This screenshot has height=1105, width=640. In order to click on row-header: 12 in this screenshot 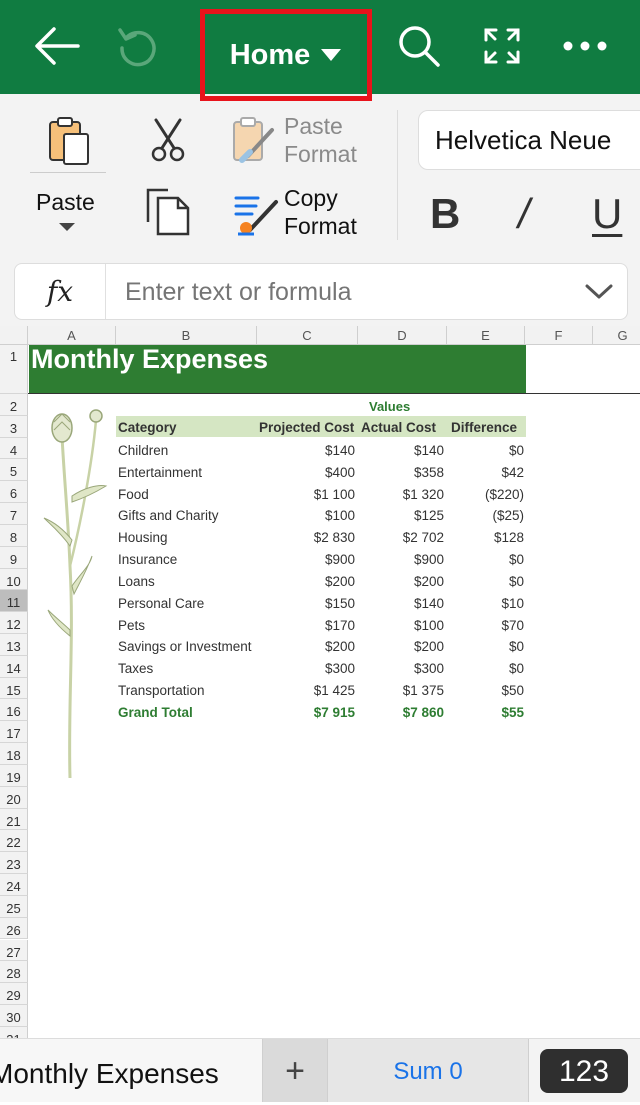, I will do `click(14, 623)`.